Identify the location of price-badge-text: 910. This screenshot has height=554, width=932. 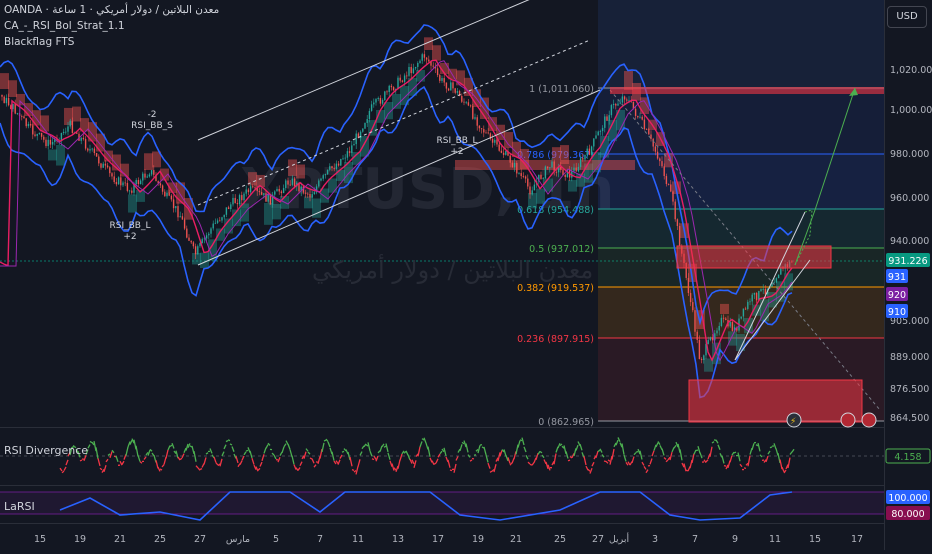
(897, 312).